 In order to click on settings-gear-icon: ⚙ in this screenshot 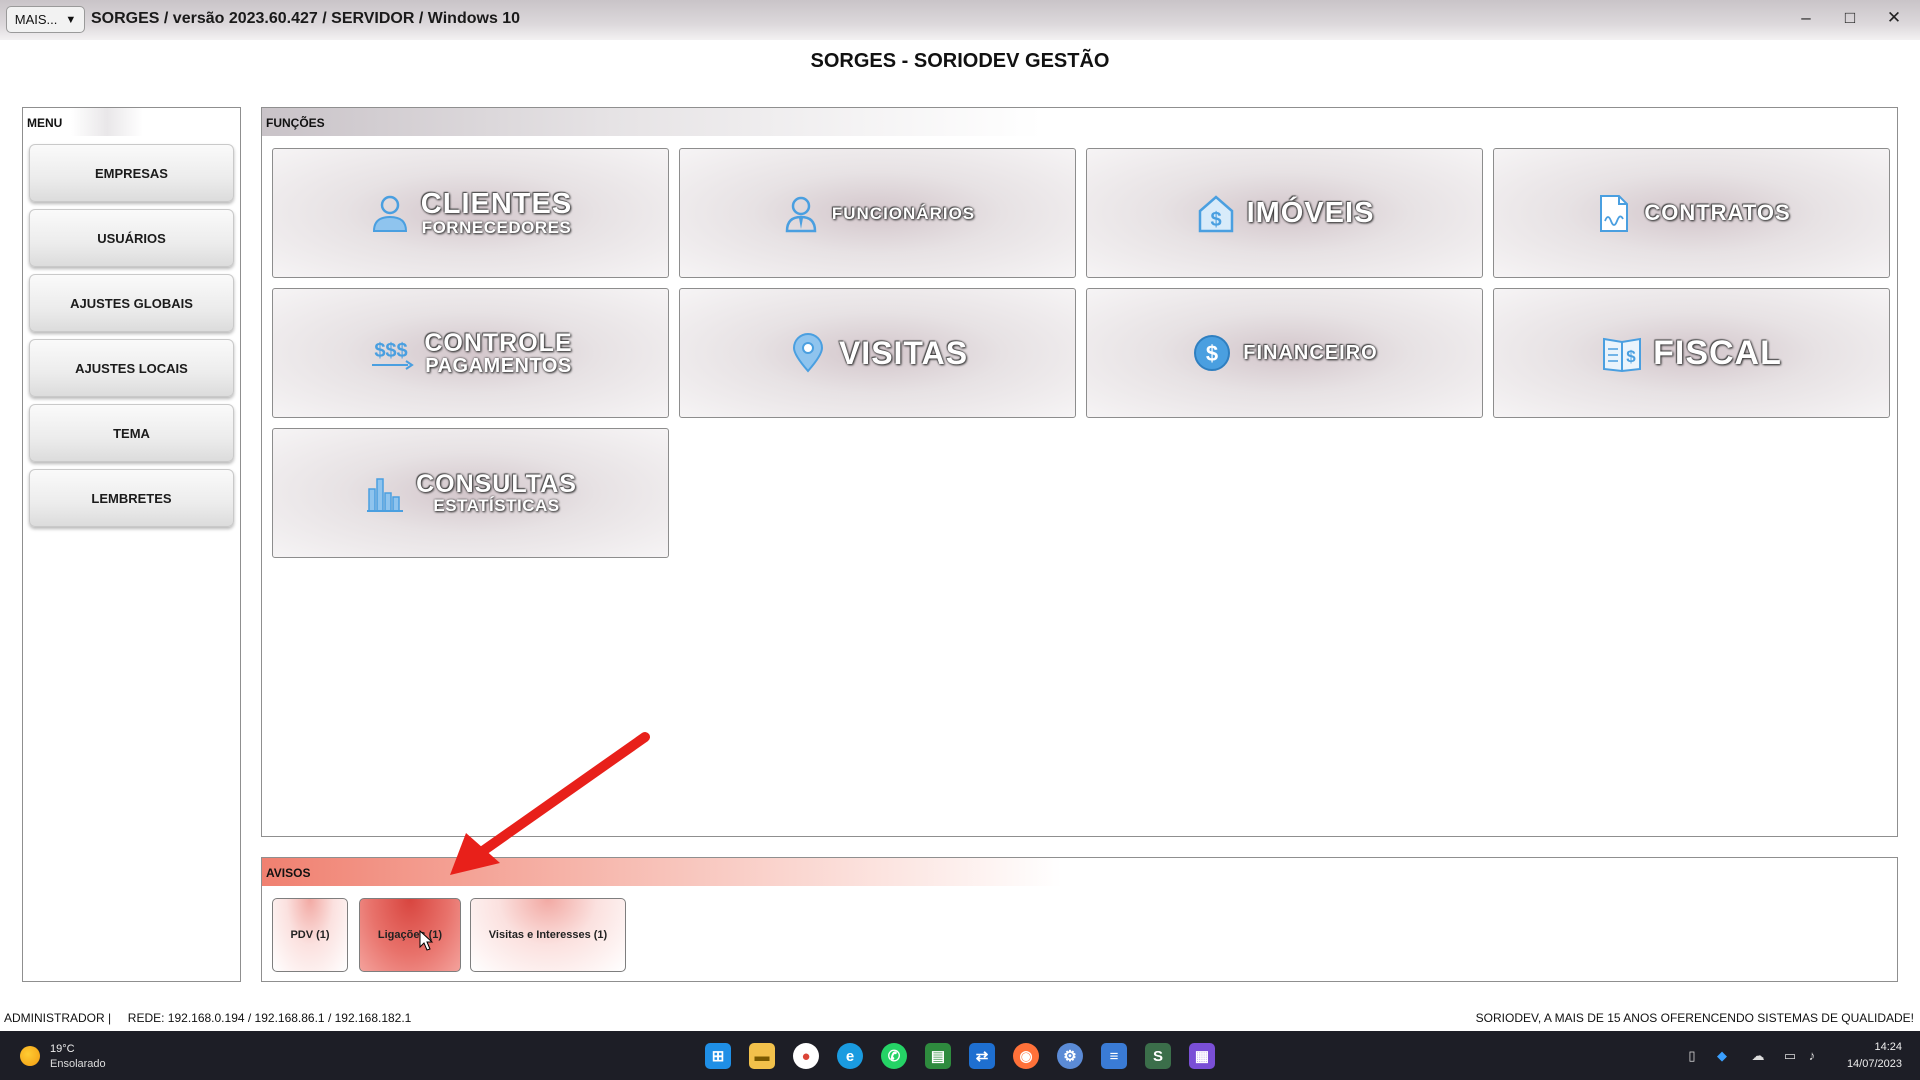, I will do `click(1070, 1056)`.